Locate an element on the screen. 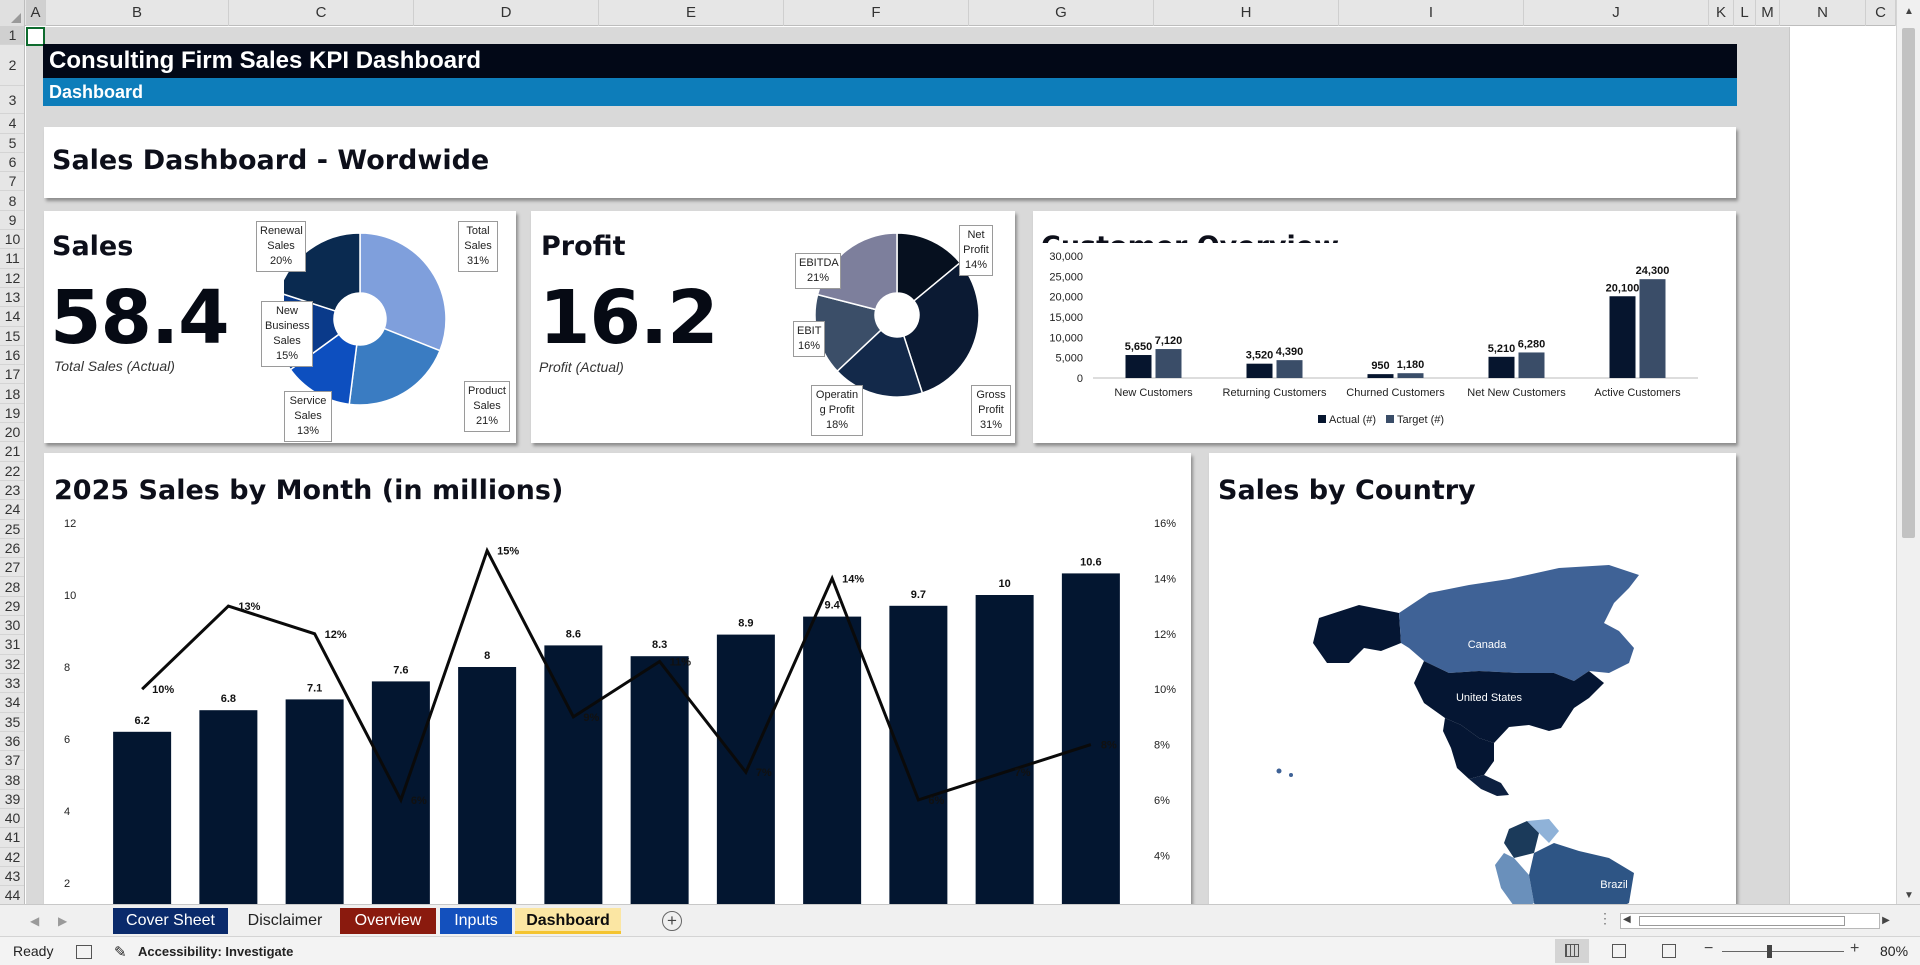  empty-cells-region is located at coordinates (1842, 465).